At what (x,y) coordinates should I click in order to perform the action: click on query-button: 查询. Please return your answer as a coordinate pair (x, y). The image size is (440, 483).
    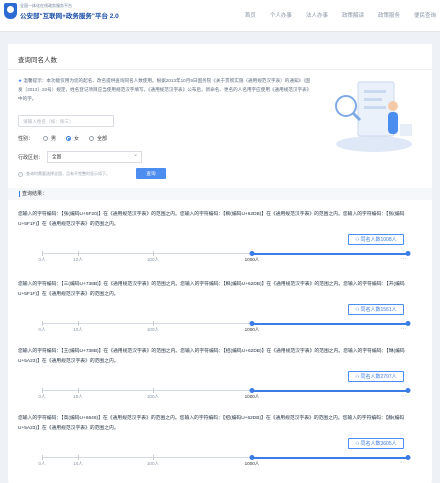
    Looking at the image, I should click on (151, 173).